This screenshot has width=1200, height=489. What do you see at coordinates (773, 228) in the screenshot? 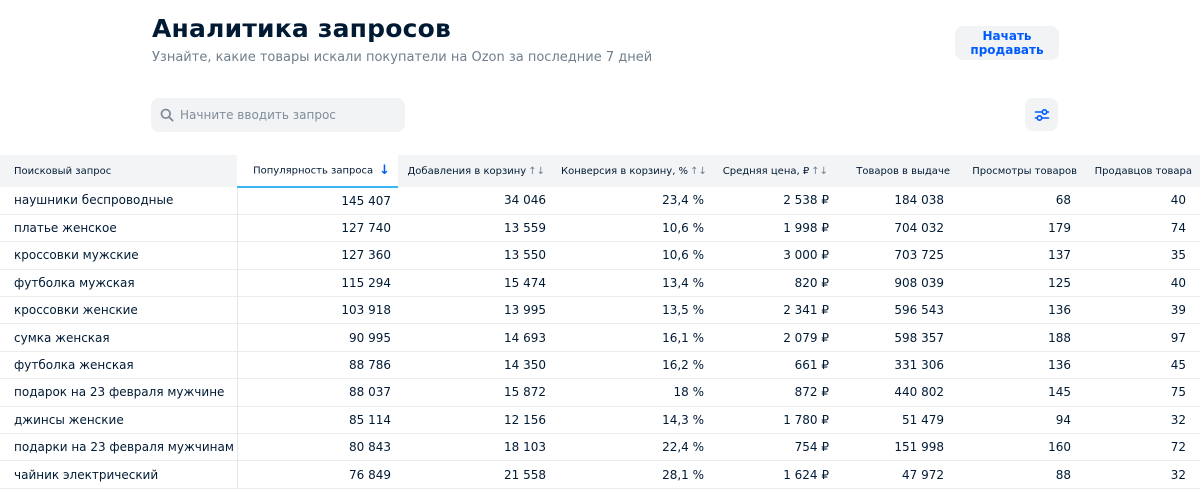
I see `avg-price-cell: 1 998 ₽` at bounding box center [773, 228].